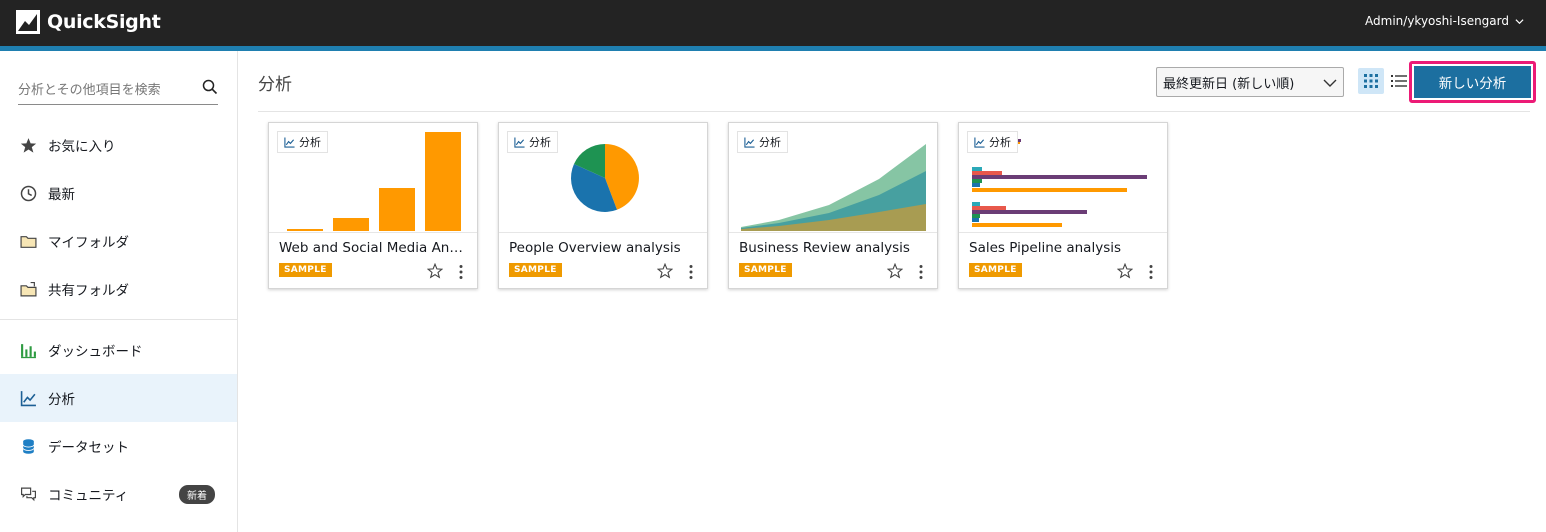 This screenshot has height=532, width=1546. I want to click on list-icon, so click(1399, 81).